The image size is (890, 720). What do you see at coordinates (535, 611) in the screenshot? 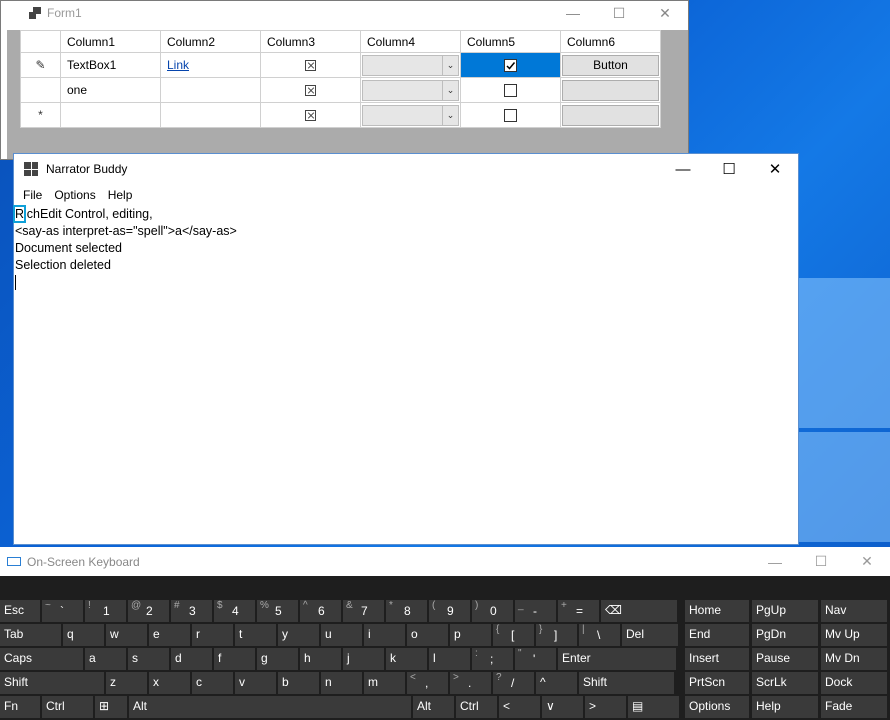
I see `key--: _ -` at bounding box center [535, 611].